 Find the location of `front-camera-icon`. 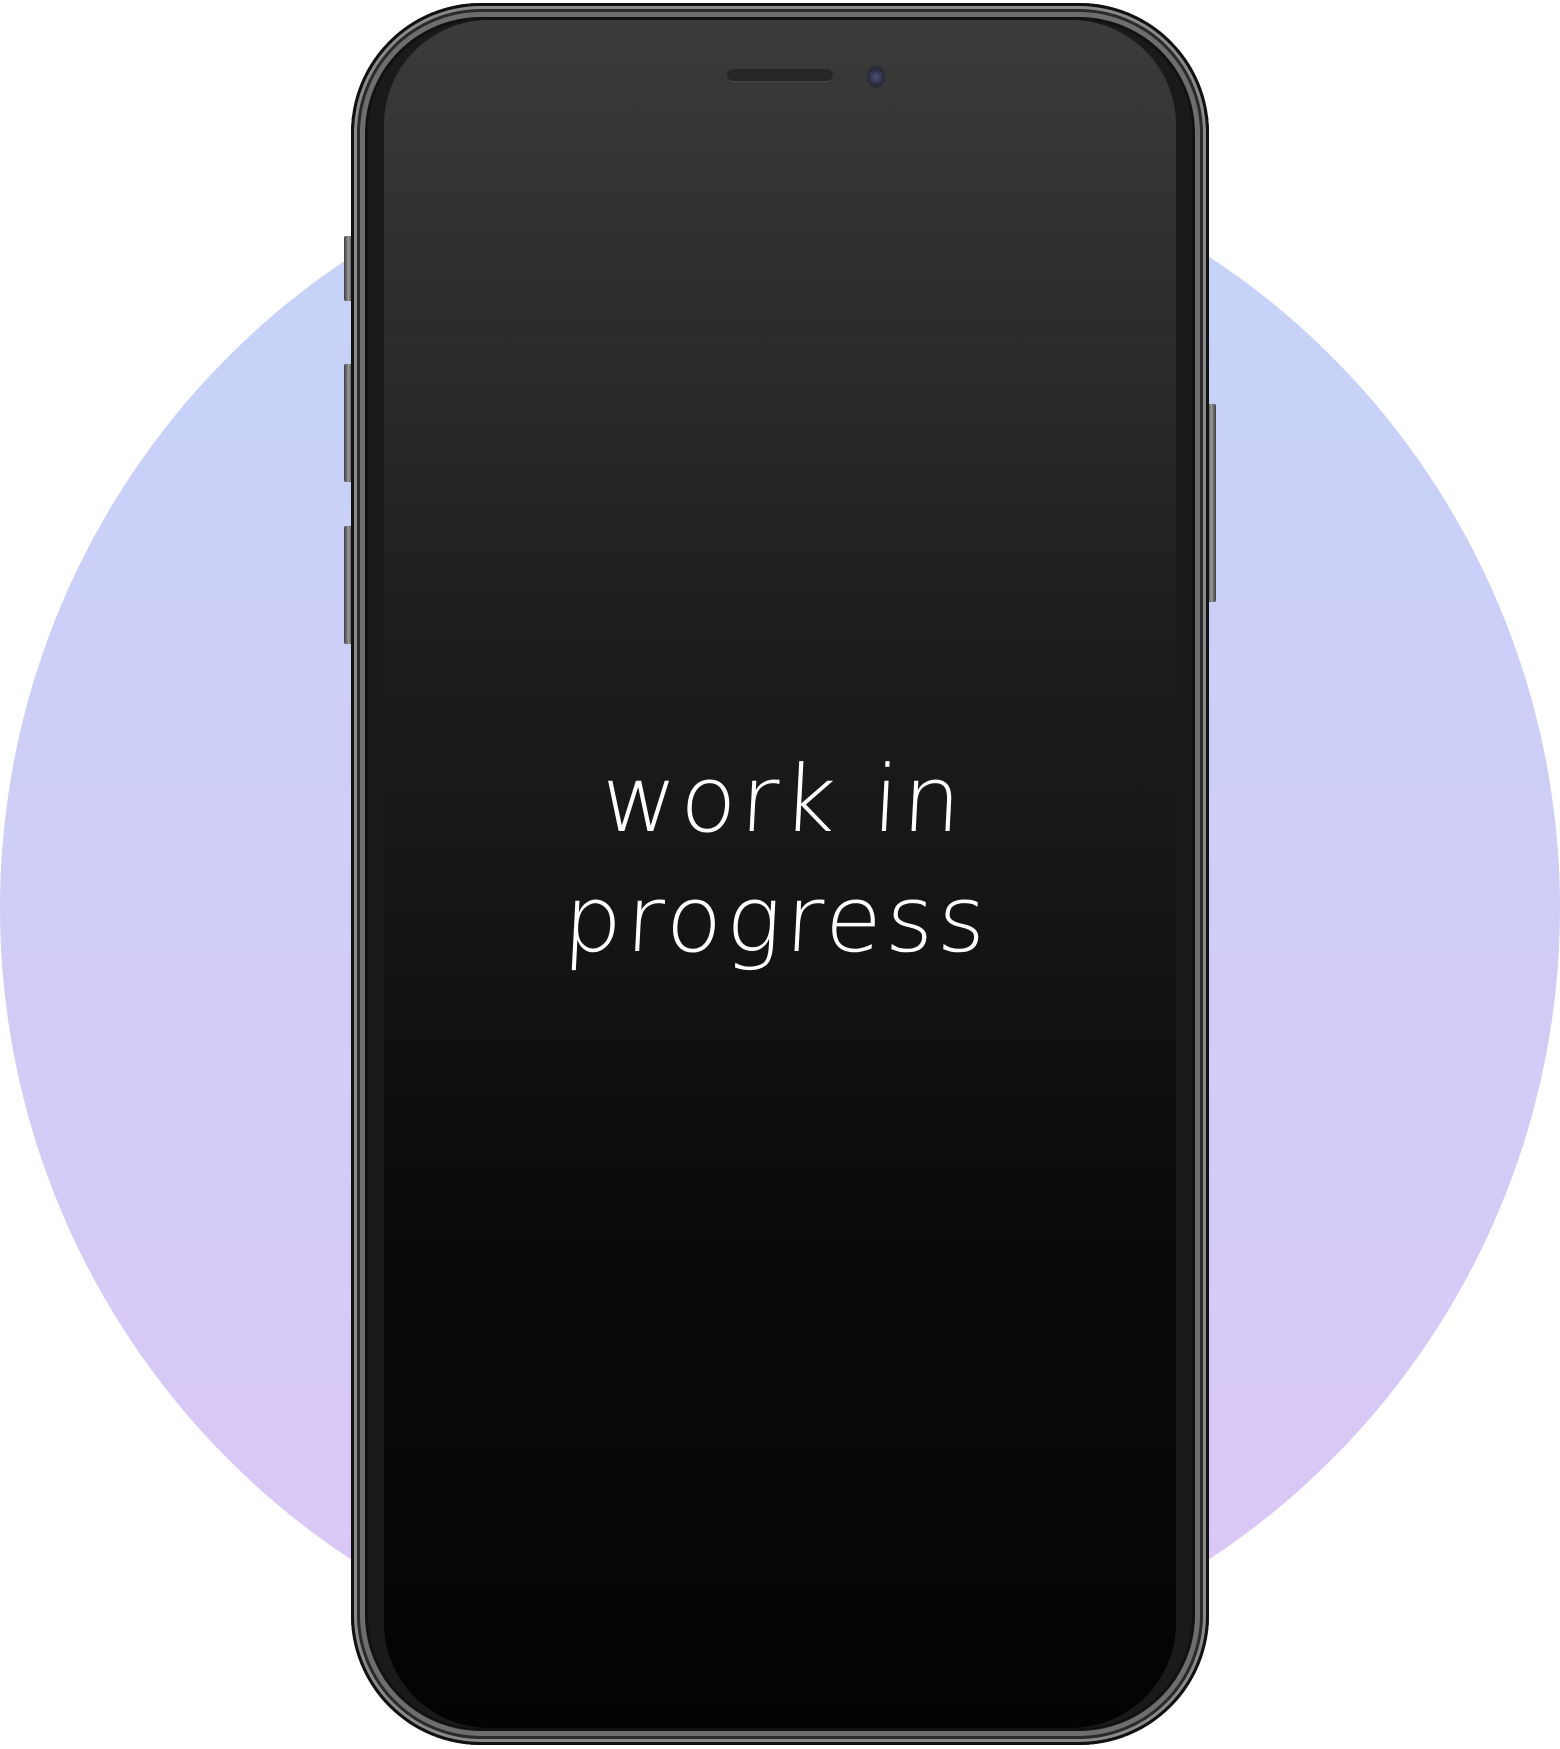

front-camera-icon is located at coordinates (876, 77).